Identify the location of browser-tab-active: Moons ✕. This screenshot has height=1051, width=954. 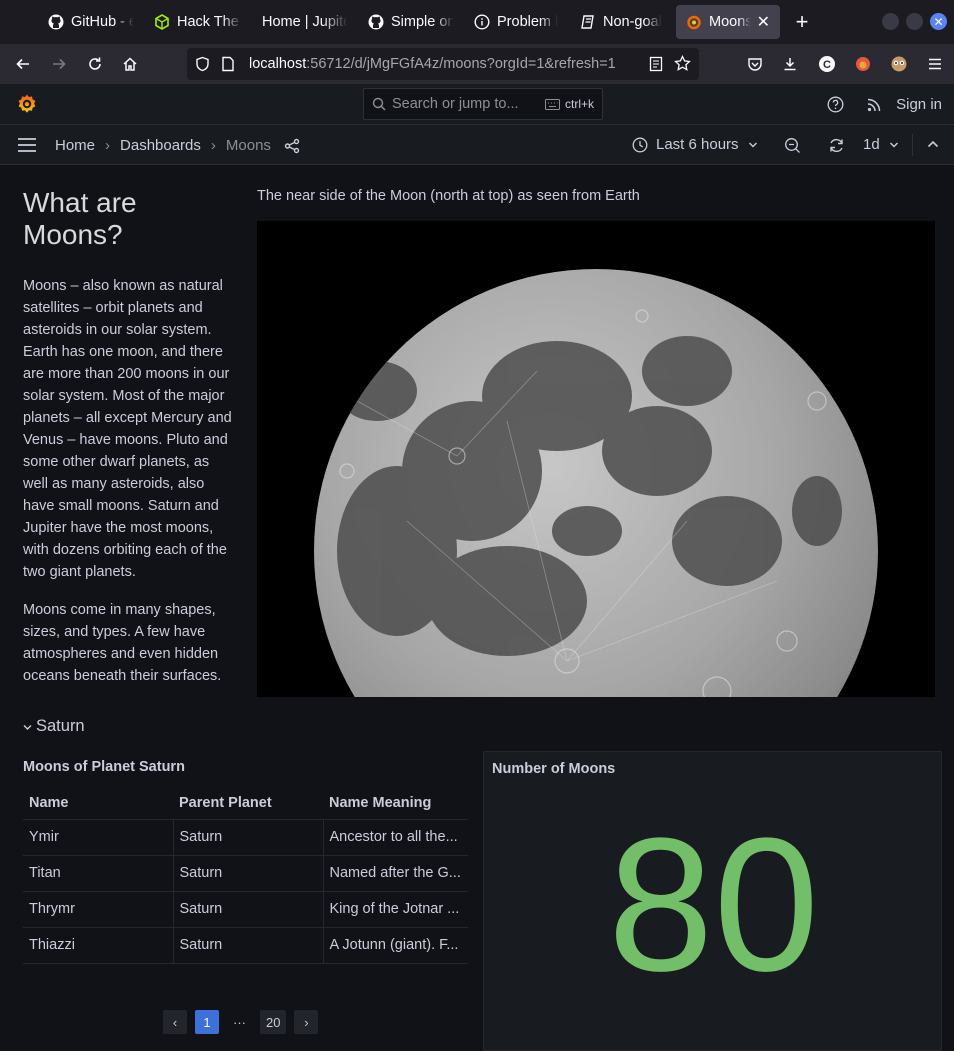
(728, 22).